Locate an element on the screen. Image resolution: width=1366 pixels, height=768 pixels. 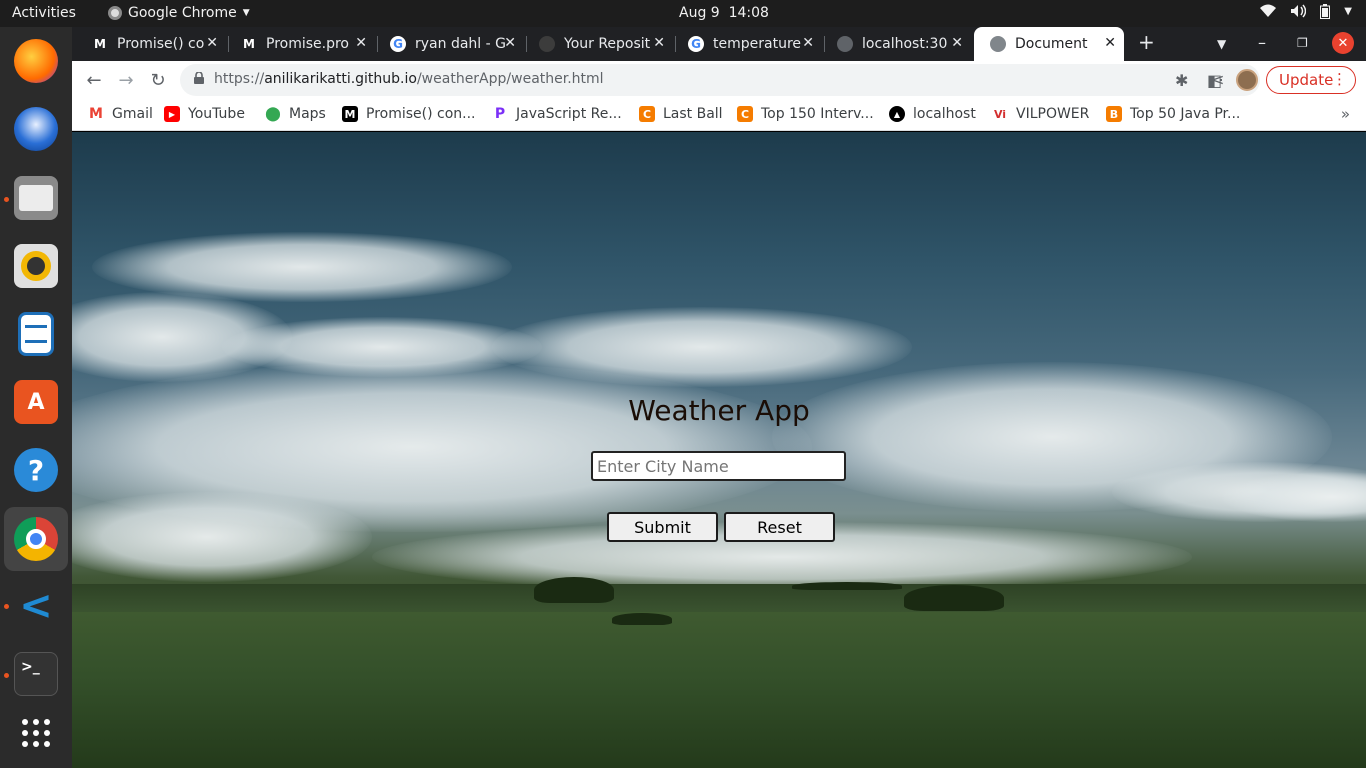
app-menu-label: Google Chrome is located at coordinates (182, 13).